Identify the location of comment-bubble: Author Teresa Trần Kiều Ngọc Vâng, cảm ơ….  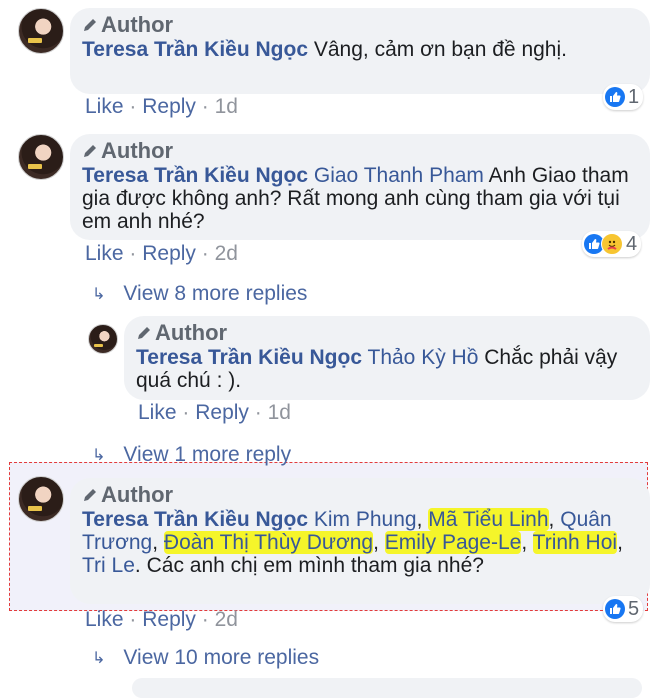
(360, 51).